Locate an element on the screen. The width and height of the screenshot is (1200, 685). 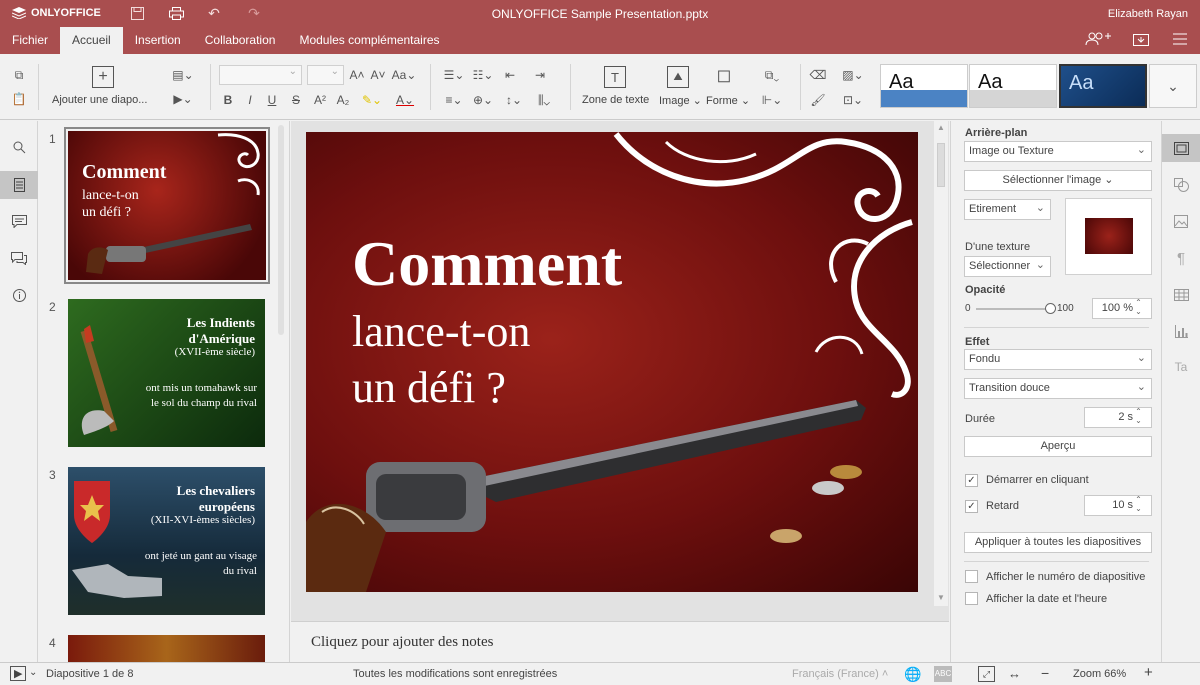
duration-spinner: 2 s is located at coordinates (1118, 417).